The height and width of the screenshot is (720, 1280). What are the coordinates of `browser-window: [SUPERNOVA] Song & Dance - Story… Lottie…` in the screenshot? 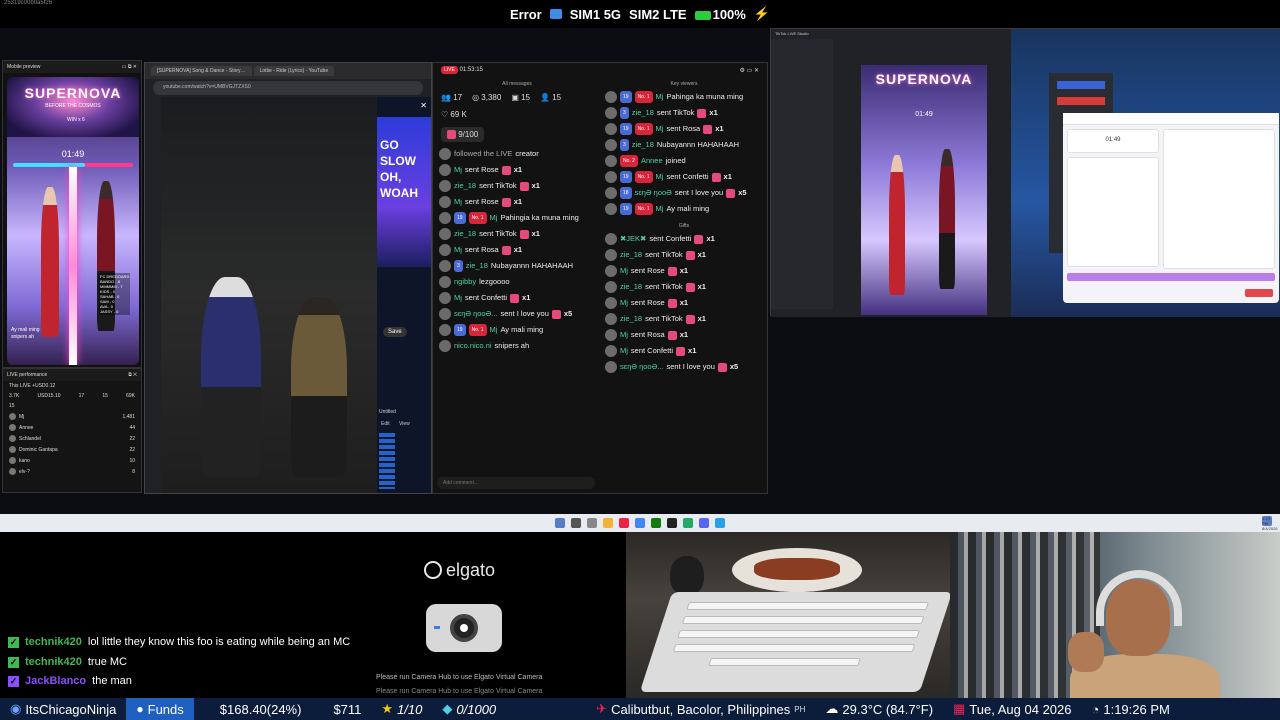 It's located at (288, 278).